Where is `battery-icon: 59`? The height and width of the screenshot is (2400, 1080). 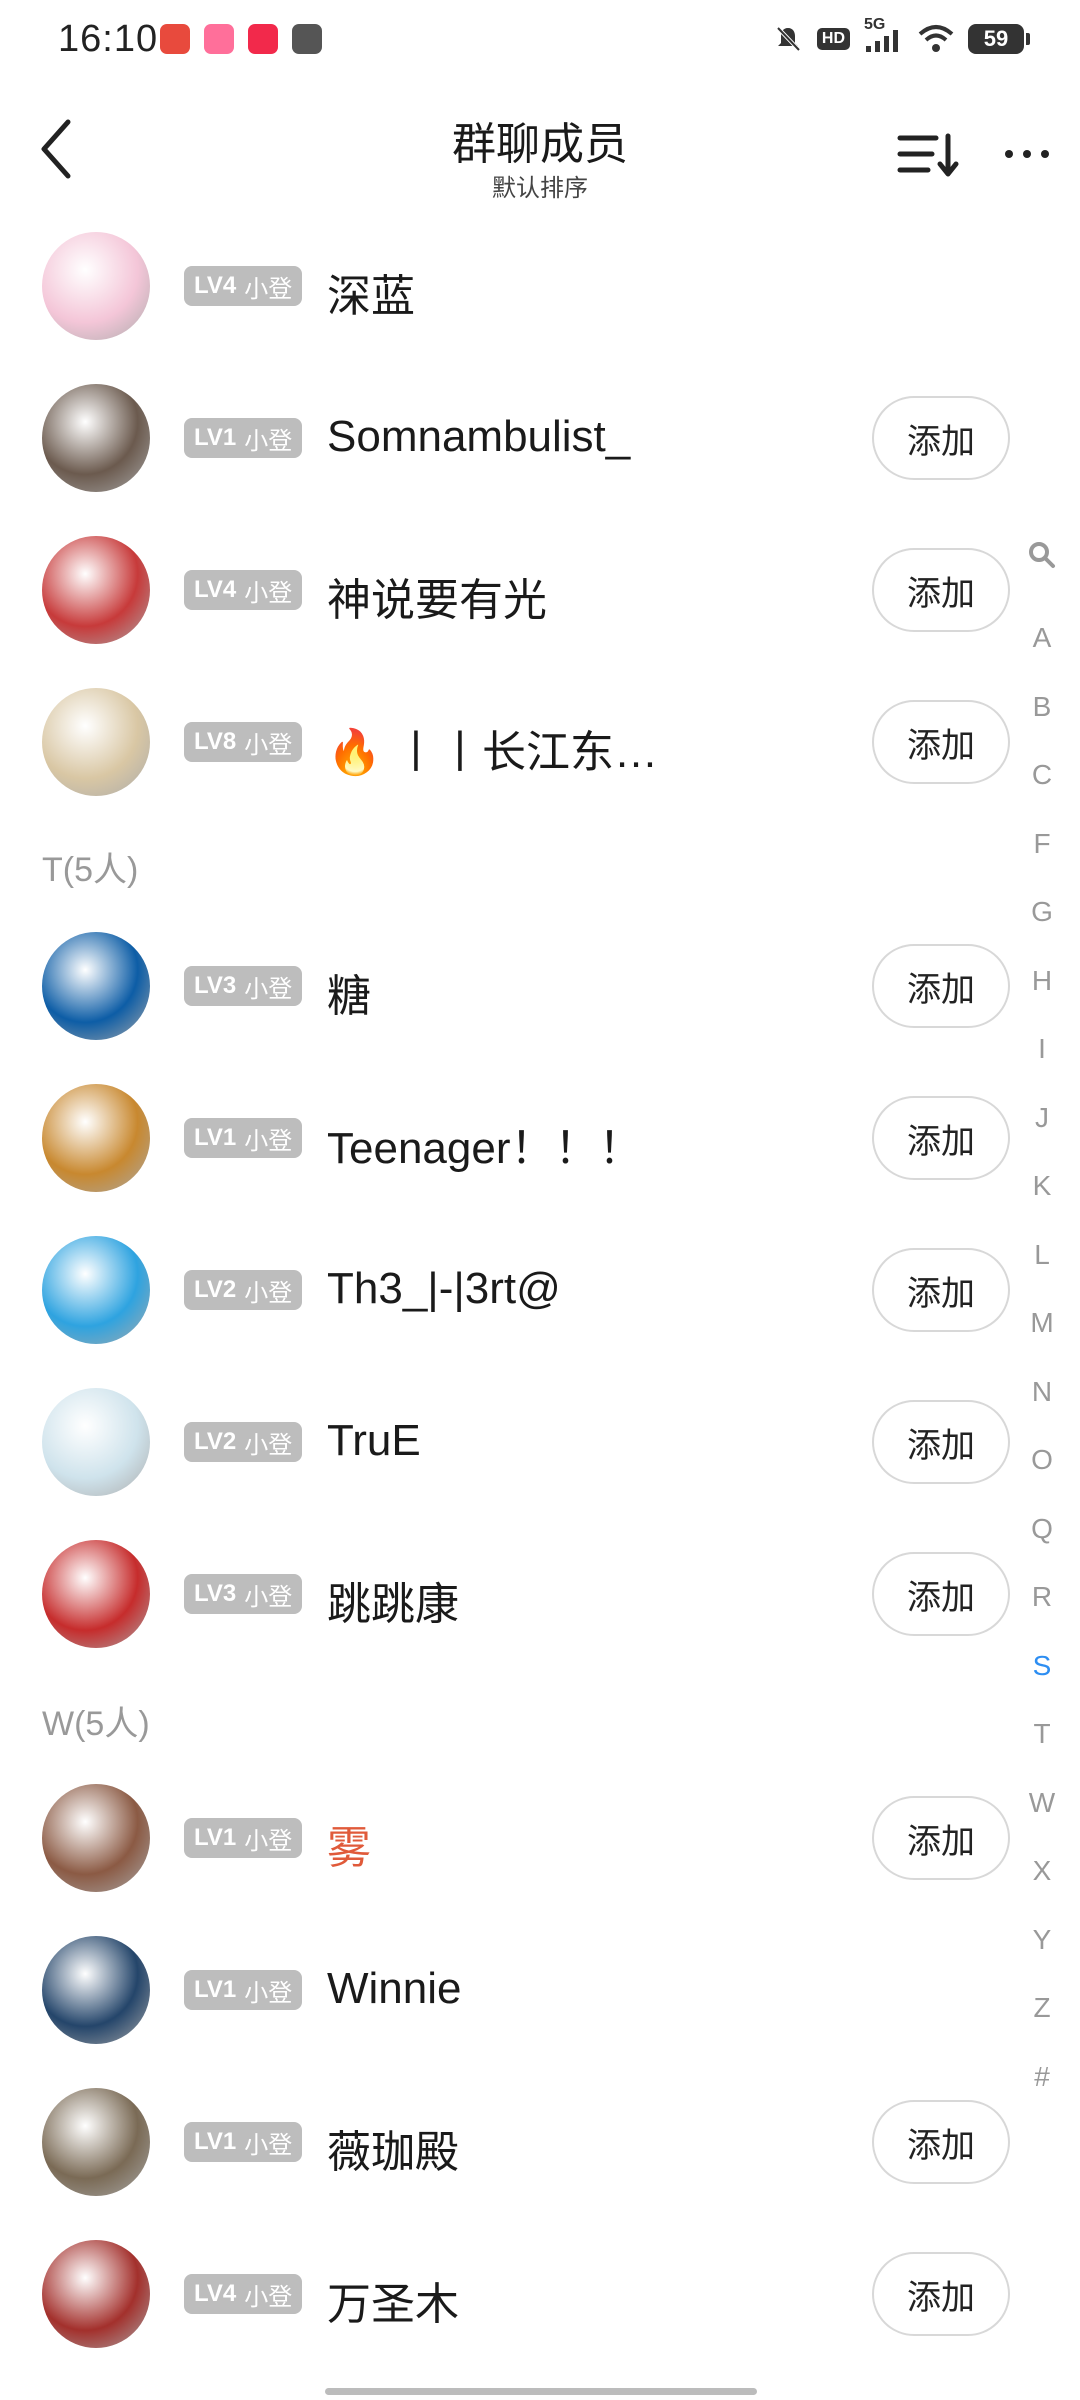 battery-icon: 59 is located at coordinates (999, 39).